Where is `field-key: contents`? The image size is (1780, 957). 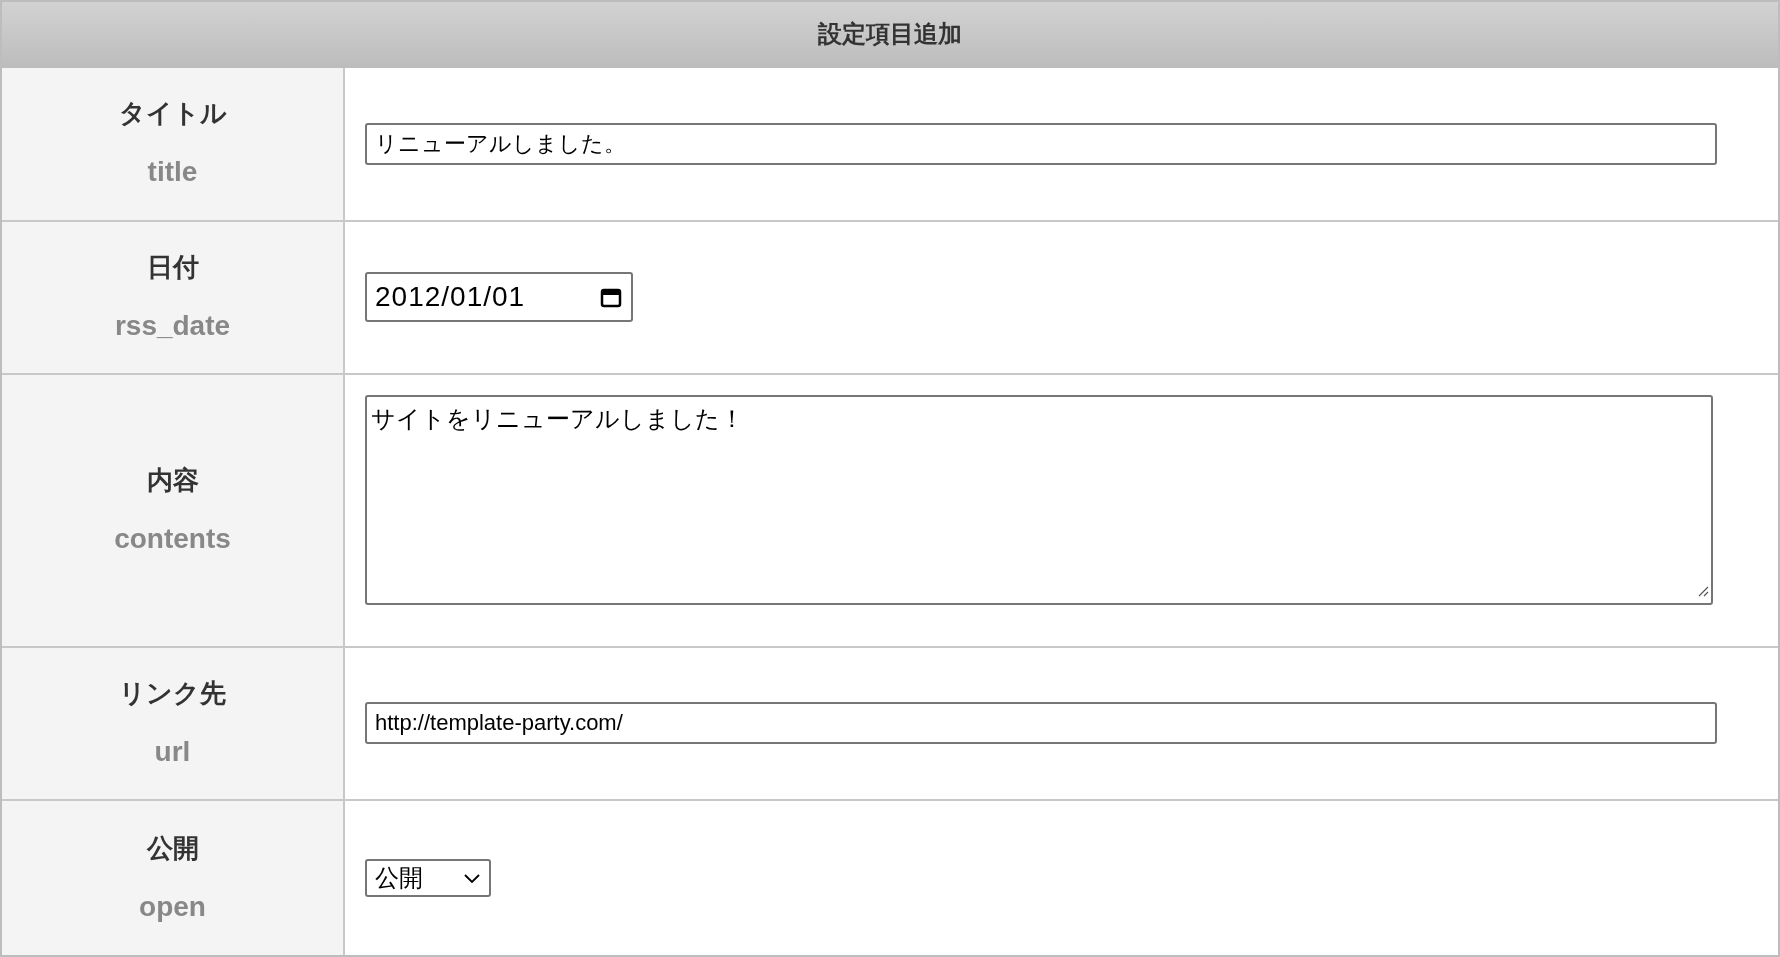 field-key: contents is located at coordinates (172, 538).